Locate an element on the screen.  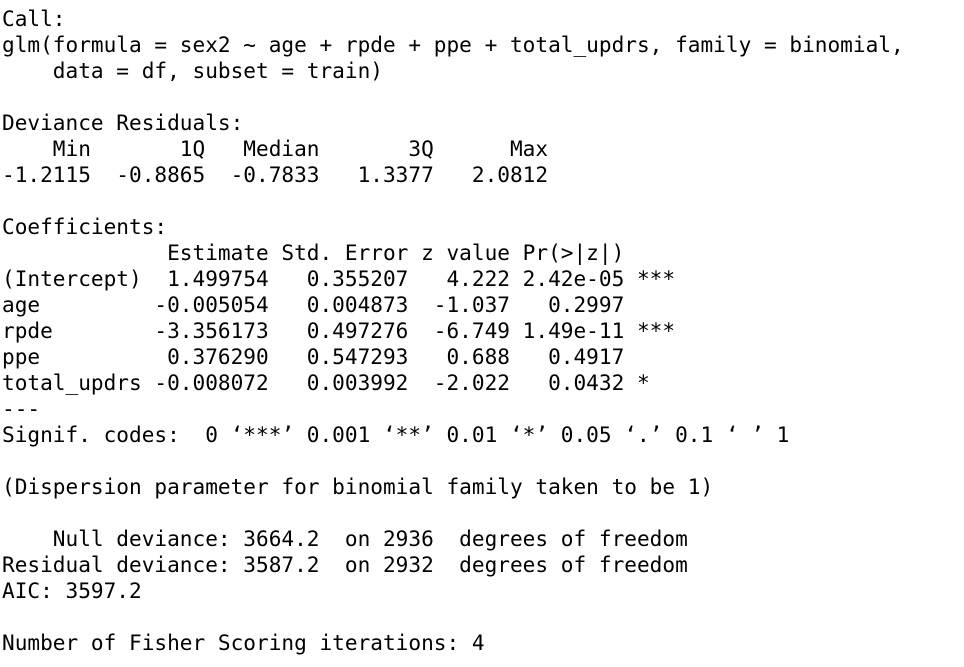
residuals-column-headers: Min 1Q Median 3Q Max is located at coordinates (275, 148).